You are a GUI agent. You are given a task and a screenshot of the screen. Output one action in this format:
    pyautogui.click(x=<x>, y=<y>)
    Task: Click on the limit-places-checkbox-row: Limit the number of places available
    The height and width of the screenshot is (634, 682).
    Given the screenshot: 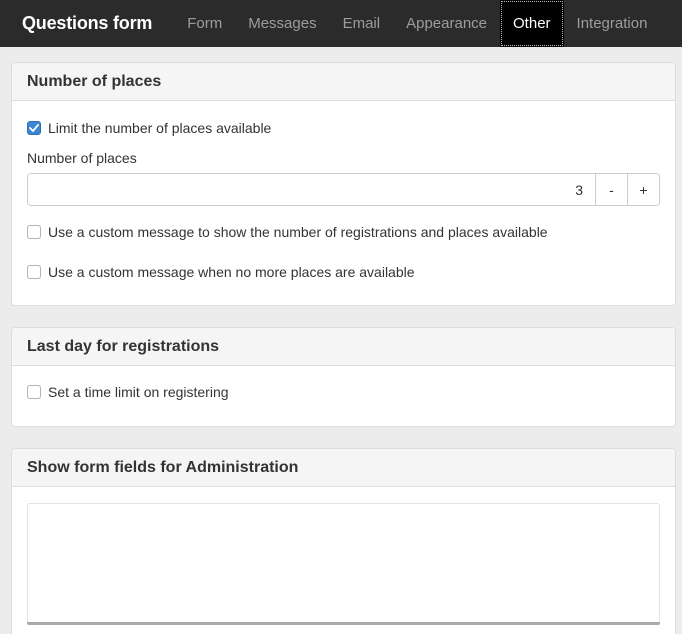 What is the action you would take?
    pyautogui.click(x=149, y=128)
    